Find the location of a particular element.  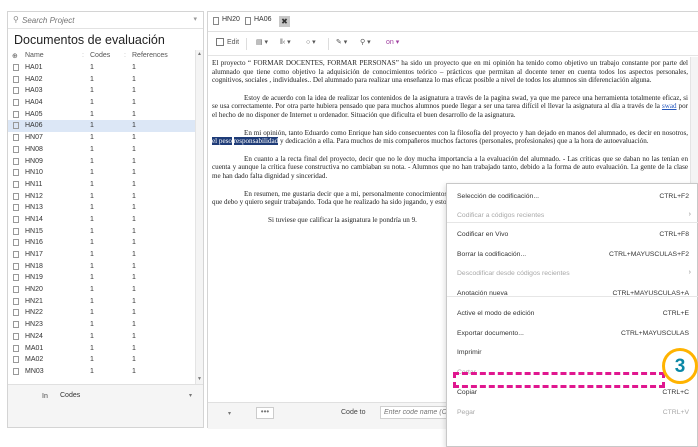

list-item: HA01 1 1 is located at coordinates (101, 68).